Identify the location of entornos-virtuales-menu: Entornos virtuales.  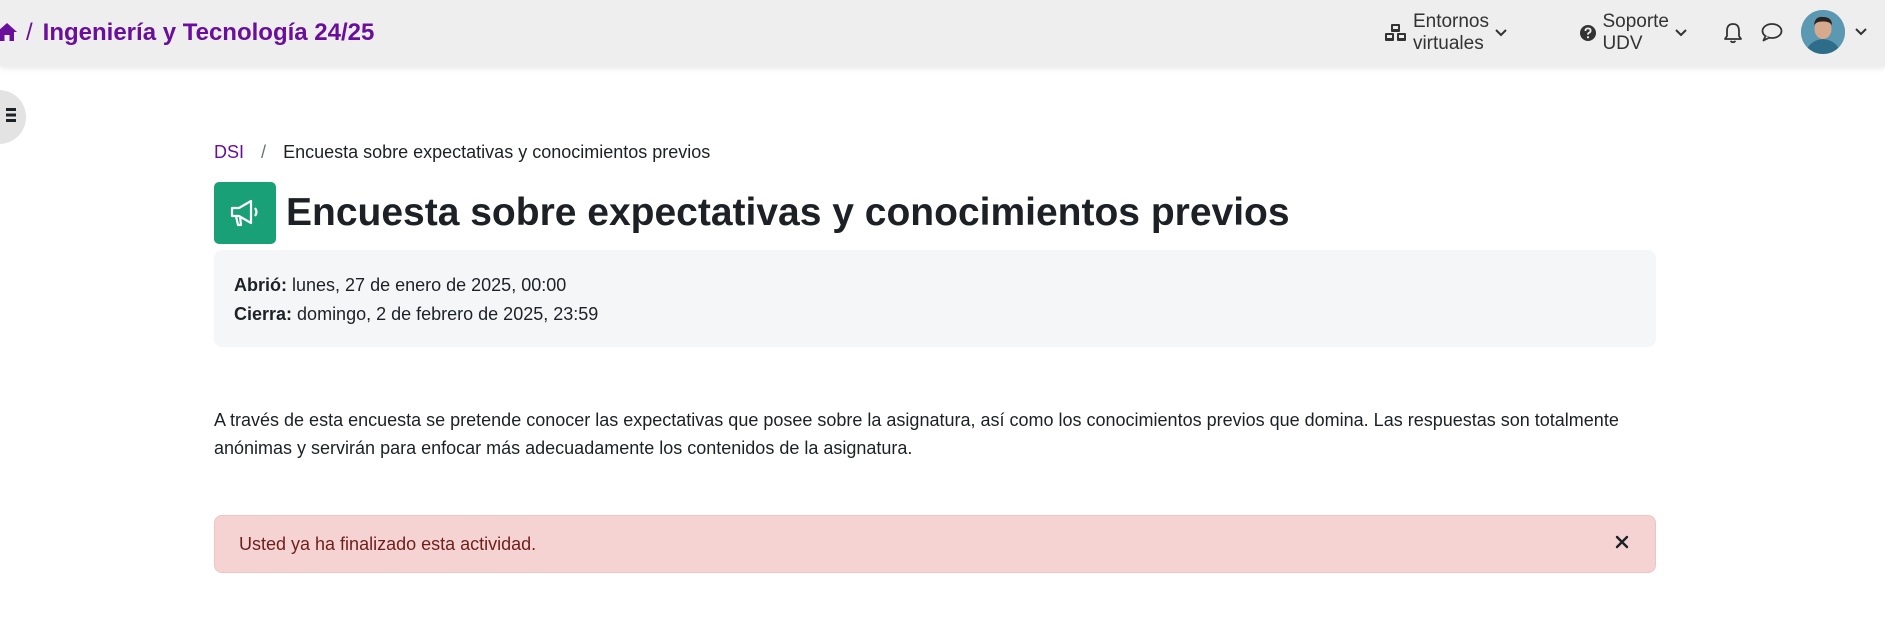
(1445, 33).